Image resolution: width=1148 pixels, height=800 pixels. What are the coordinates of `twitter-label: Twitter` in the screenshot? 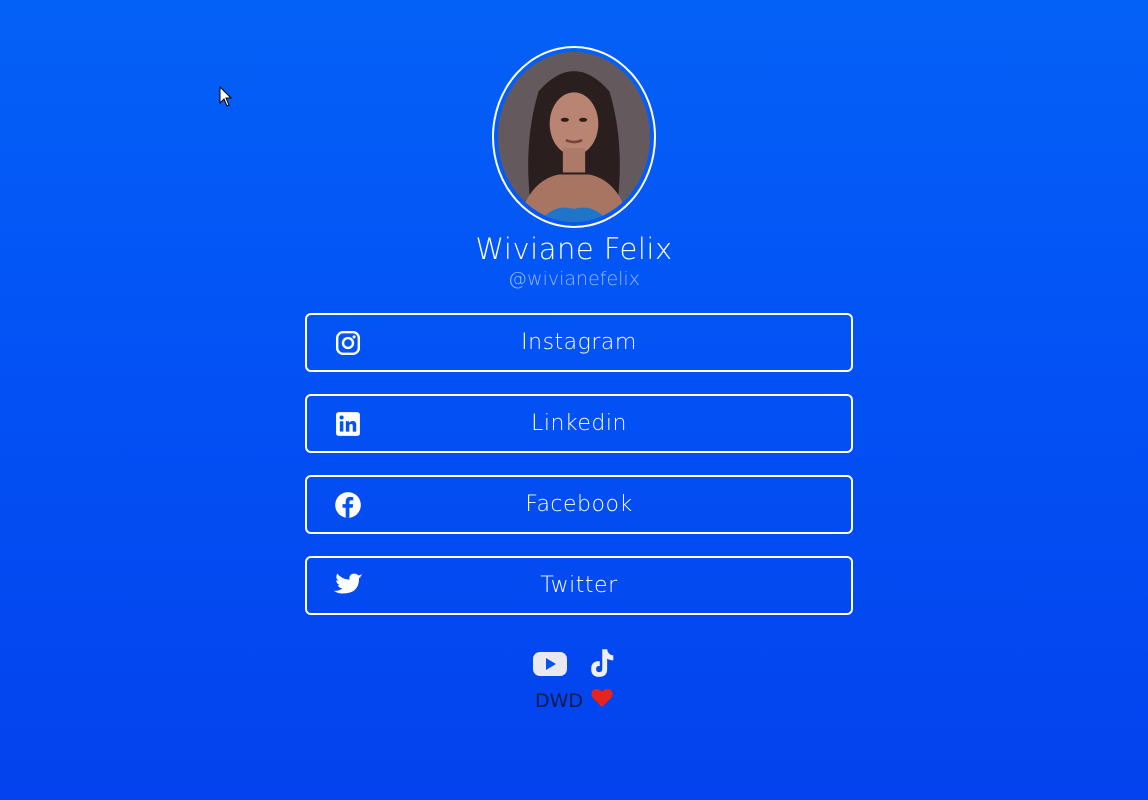 It's located at (579, 585).